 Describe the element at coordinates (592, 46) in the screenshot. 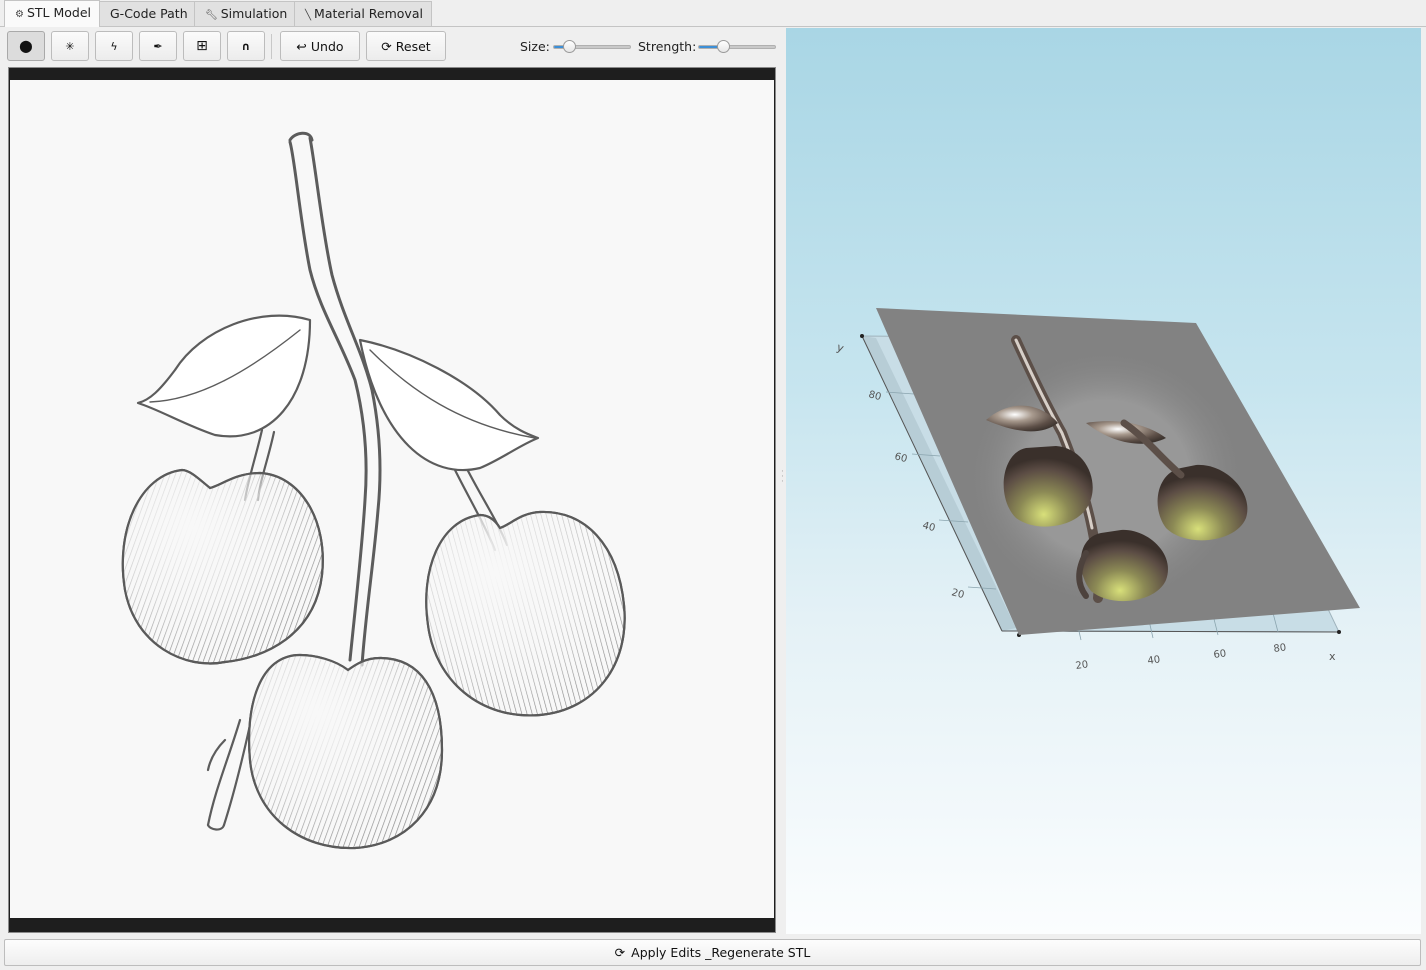

I see `size-slider` at that location.